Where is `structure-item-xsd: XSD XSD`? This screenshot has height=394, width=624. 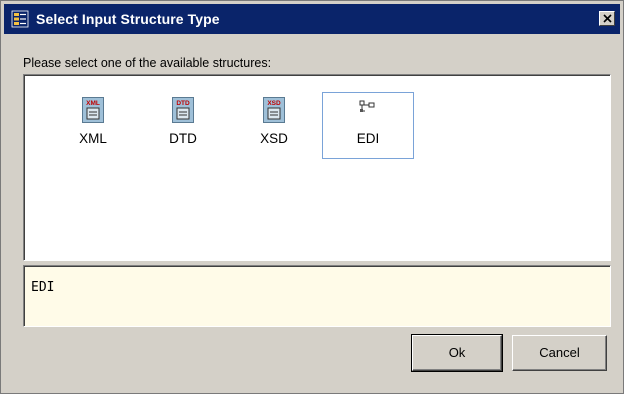
structure-item-xsd: XSD XSD is located at coordinates (274, 122).